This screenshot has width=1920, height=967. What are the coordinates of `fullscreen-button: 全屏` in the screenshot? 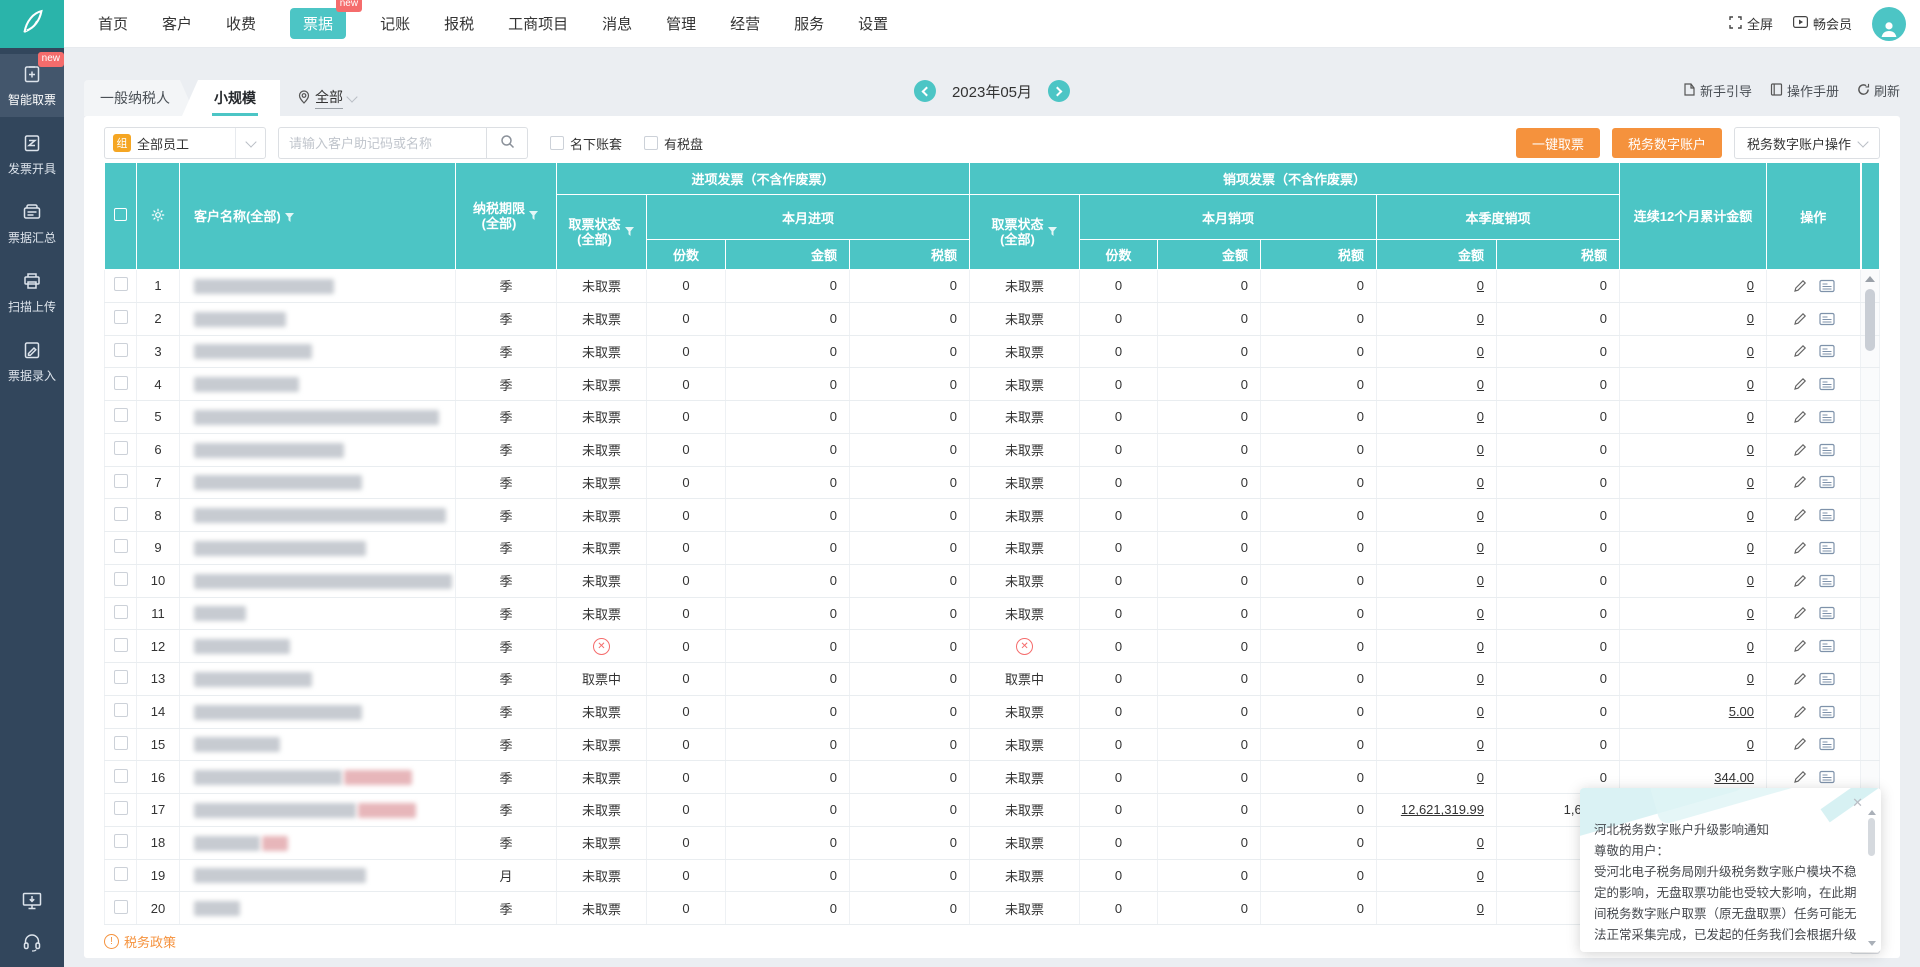 It's located at (1751, 23).